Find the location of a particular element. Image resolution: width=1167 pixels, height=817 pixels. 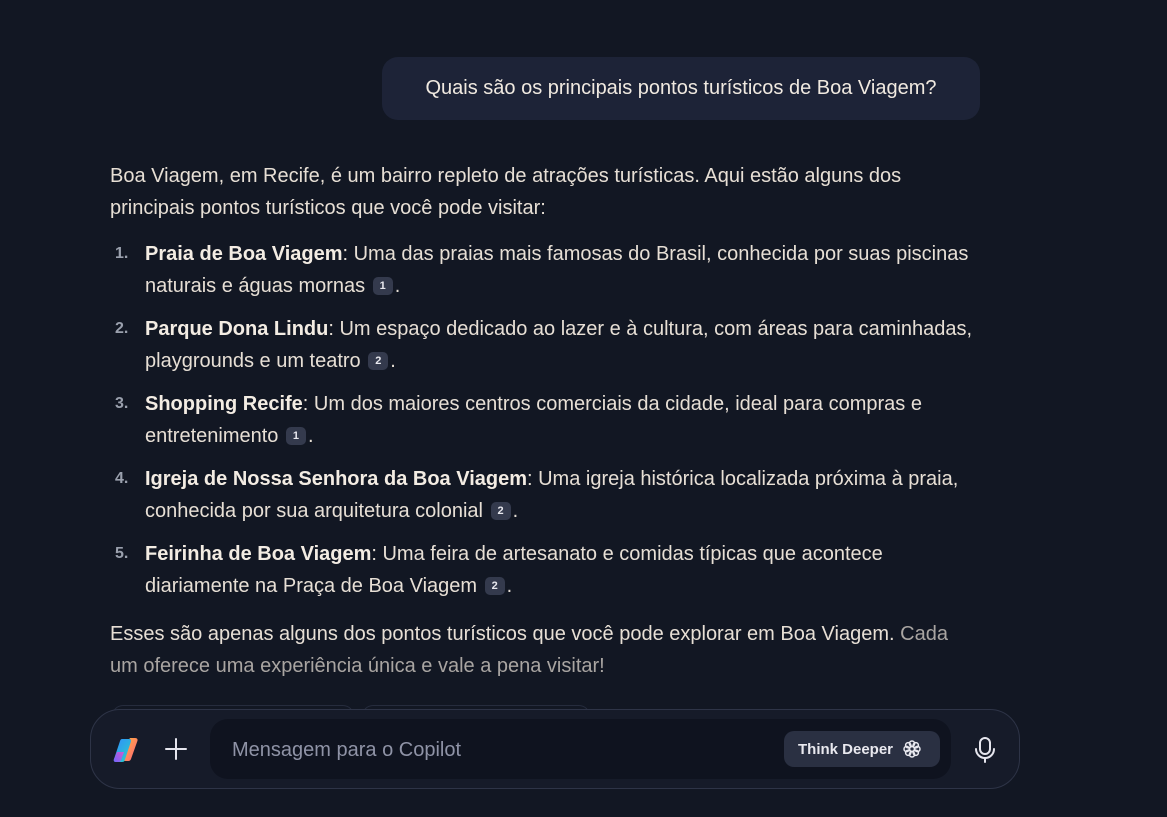

list-item-term: Parque Dona Lindu is located at coordinates (237, 329).